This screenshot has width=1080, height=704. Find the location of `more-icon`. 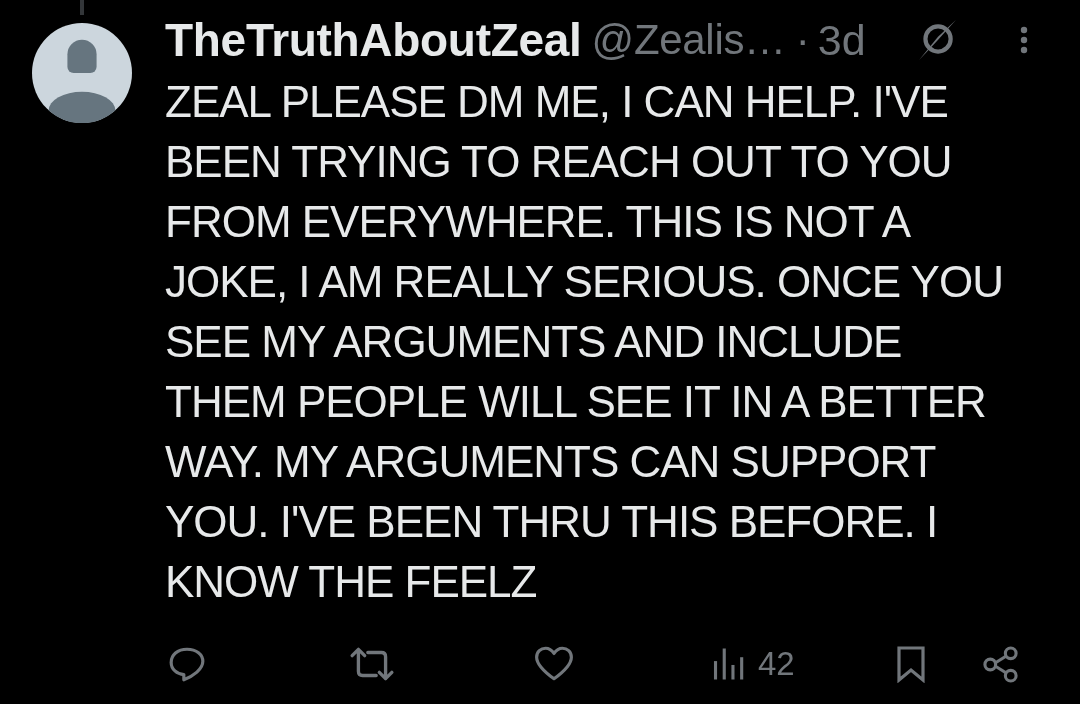

more-icon is located at coordinates (1023, 40).